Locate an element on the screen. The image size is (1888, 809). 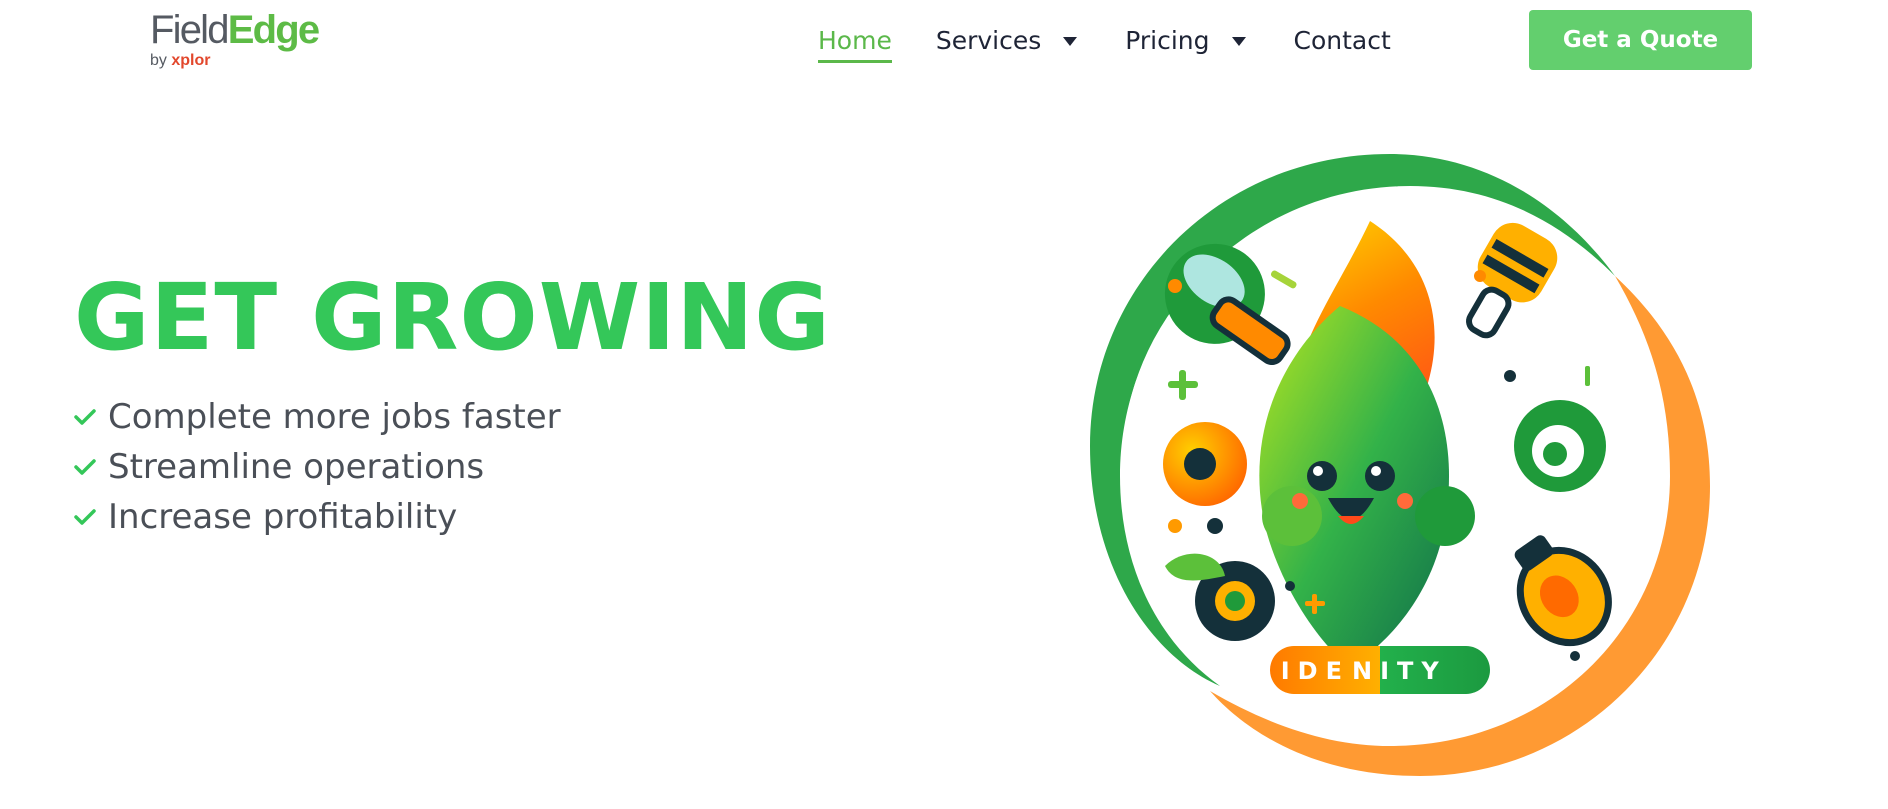
bullet-text: Streamline operations is located at coordinates (296, 467).